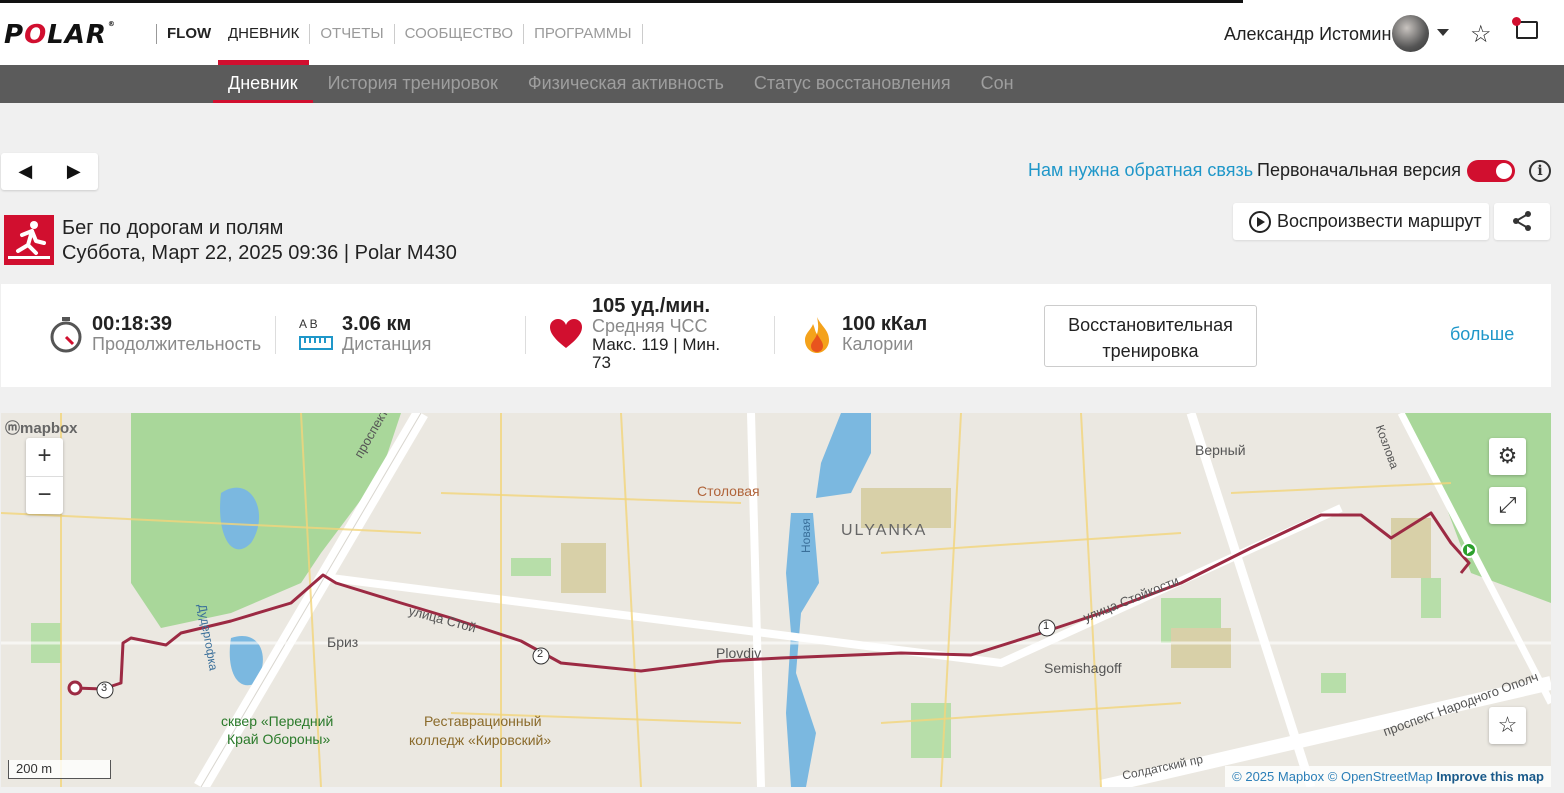  I want to click on stopwatch-icon, so click(66, 335).